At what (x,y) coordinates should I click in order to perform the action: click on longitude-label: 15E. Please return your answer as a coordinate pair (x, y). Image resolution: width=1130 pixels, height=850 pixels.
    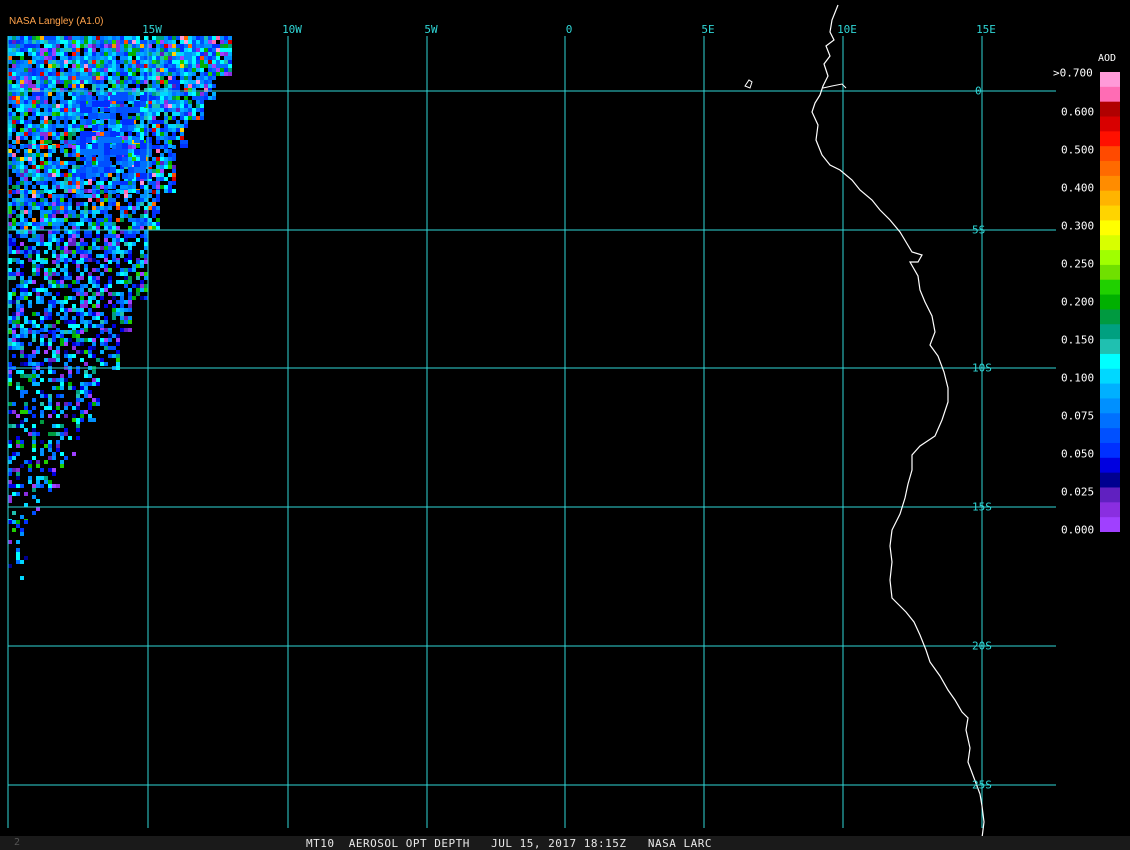
    Looking at the image, I should click on (986, 29).